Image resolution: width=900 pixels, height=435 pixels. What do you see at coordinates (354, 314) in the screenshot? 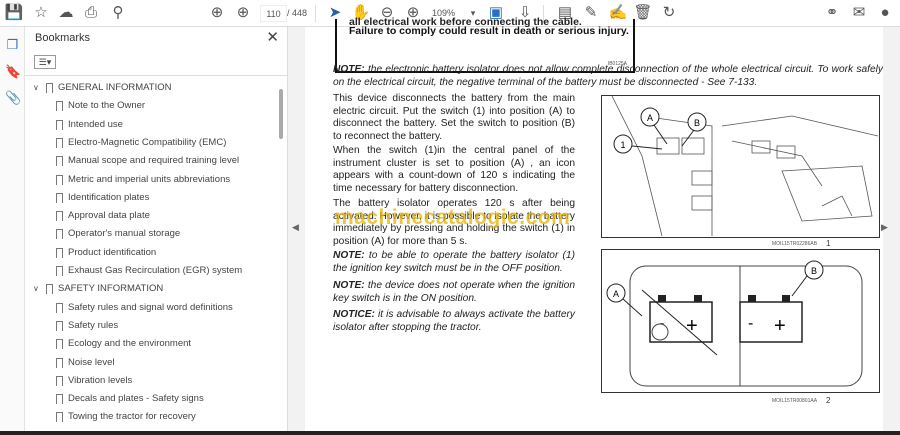
I see `note-label: NOTICE:` at bounding box center [354, 314].